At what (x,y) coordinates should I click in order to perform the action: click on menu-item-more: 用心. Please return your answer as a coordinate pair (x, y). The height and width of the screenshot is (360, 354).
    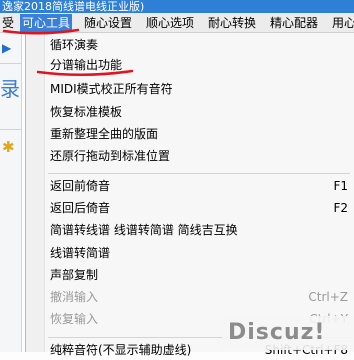
    Looking at the image, I should click on (343, 23).